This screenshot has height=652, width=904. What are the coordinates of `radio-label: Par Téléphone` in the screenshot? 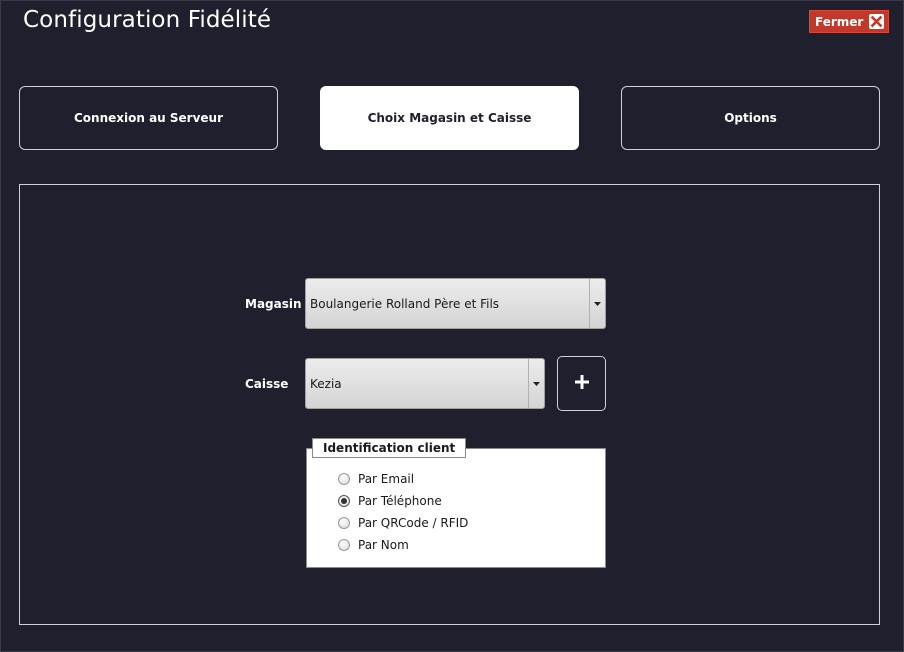 It's located at (400, 501).